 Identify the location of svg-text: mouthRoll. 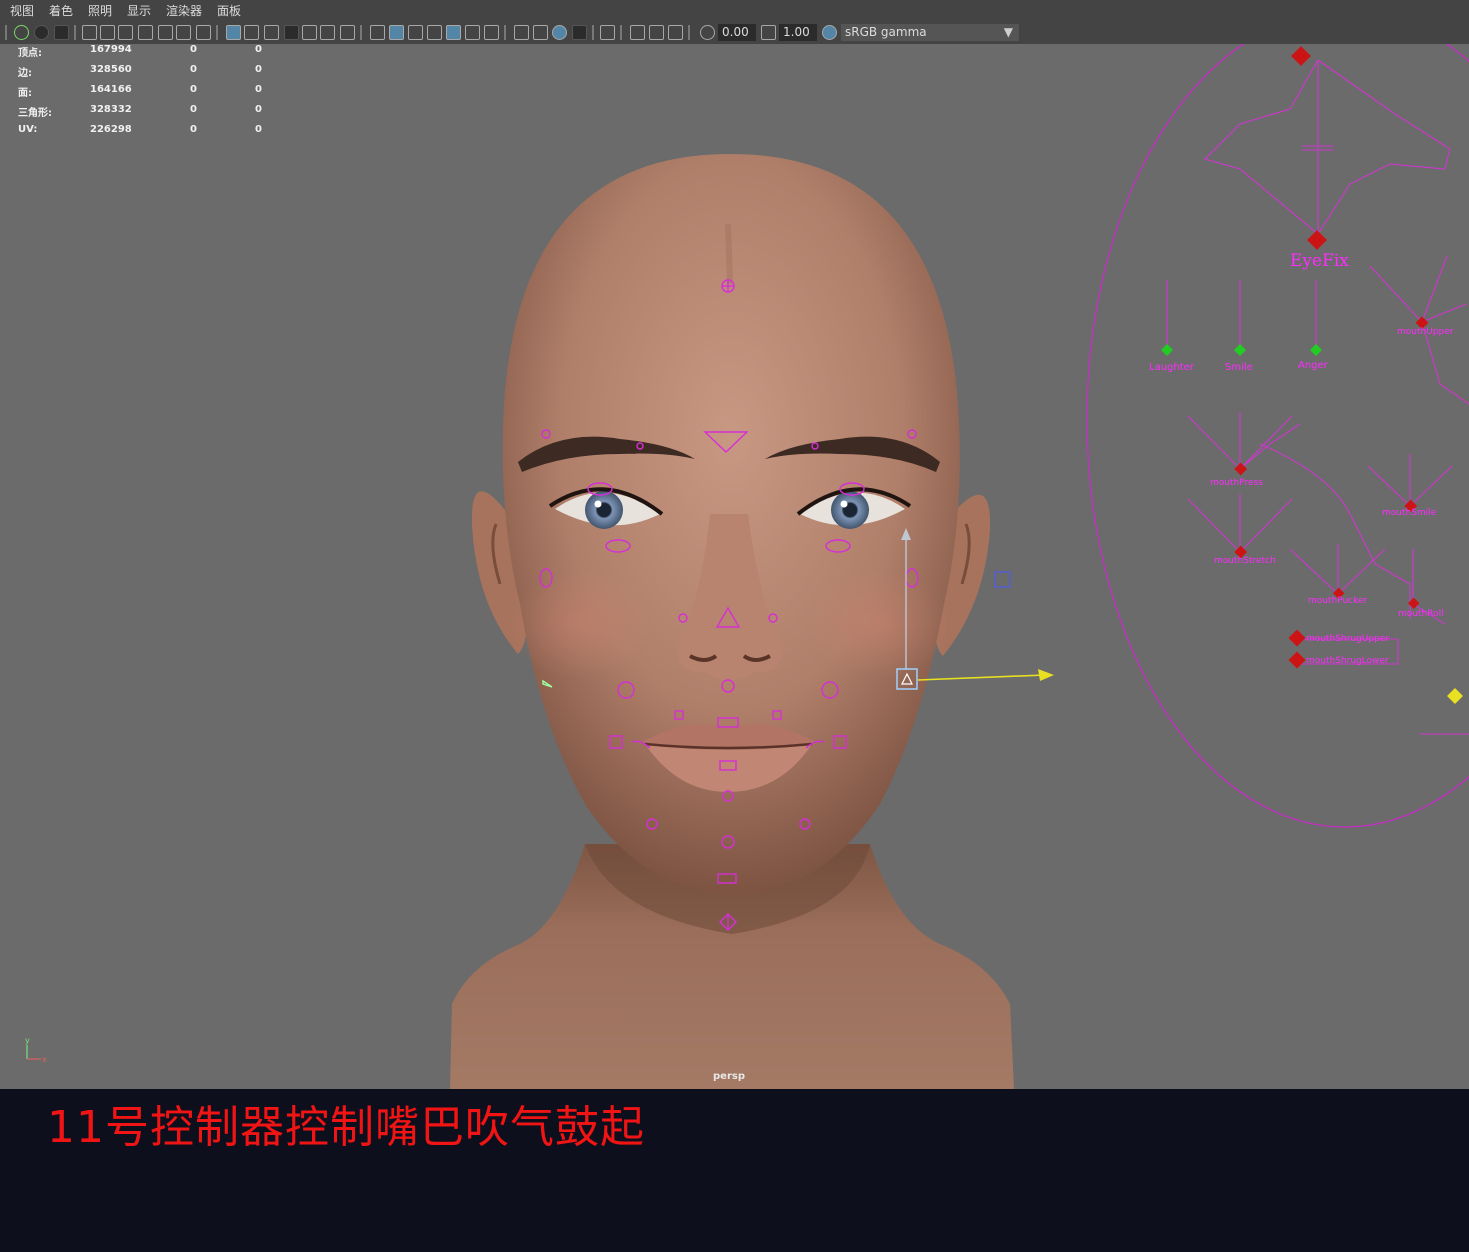
(1421, 614).